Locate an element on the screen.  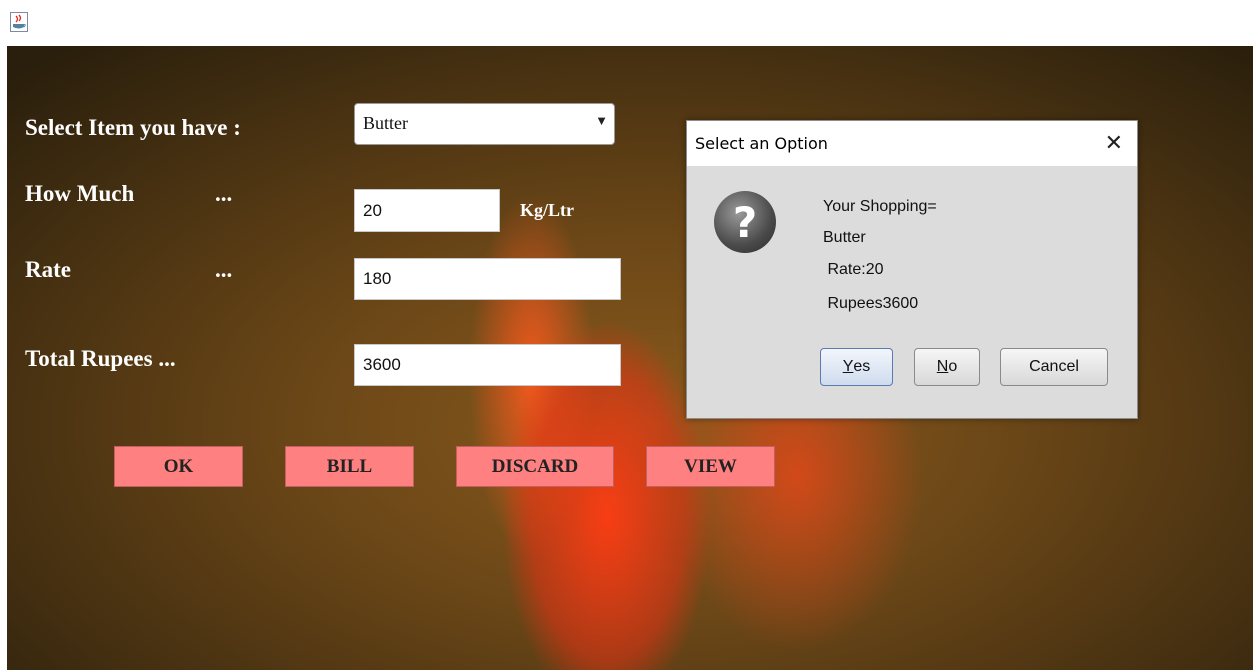
bill-button: BILL is located at coordinates (349, 466).